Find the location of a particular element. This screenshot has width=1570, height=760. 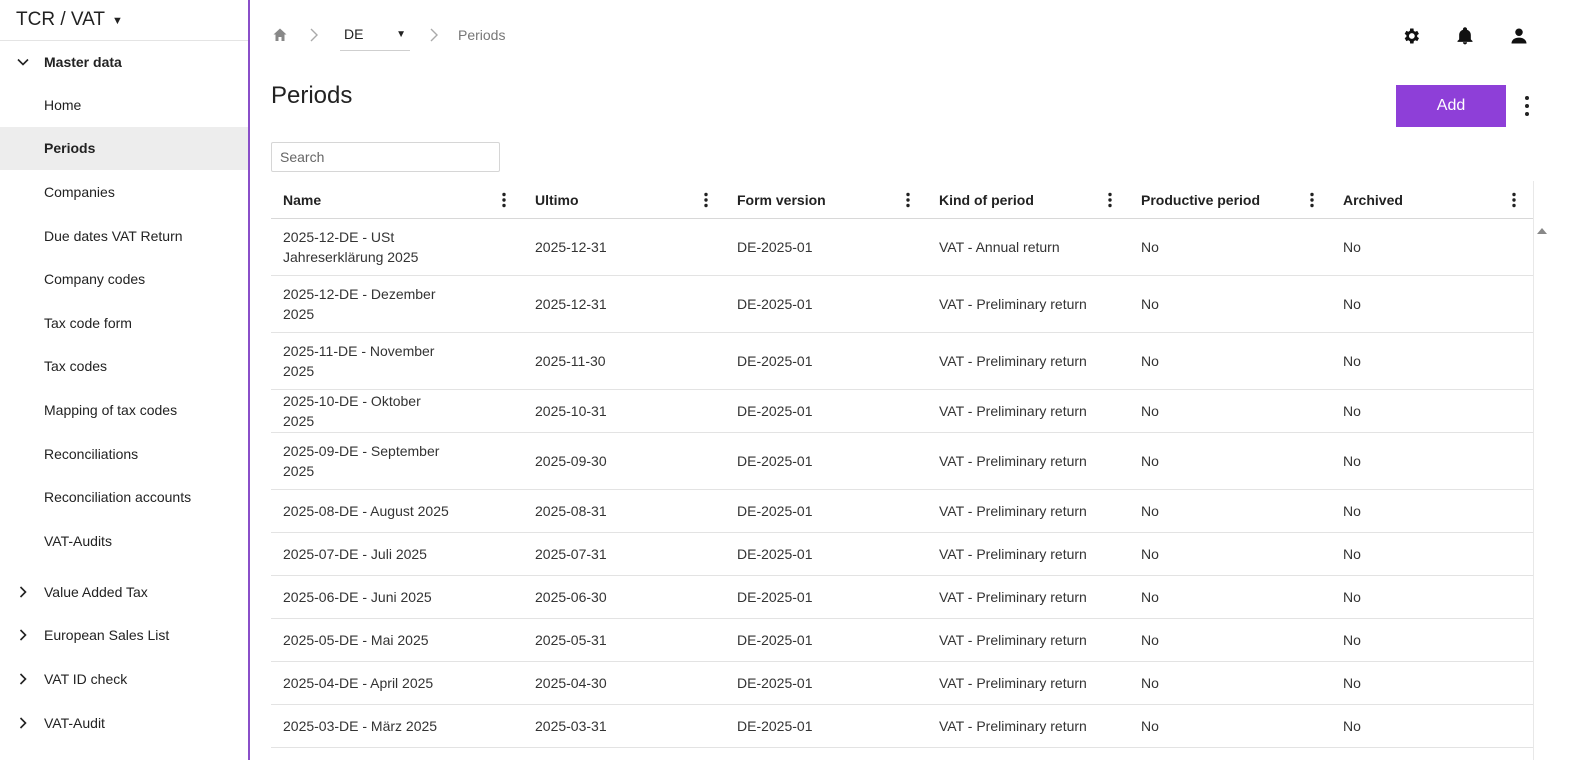

sidebar-group-master-data: Master data is located at coordinates (124, 62).